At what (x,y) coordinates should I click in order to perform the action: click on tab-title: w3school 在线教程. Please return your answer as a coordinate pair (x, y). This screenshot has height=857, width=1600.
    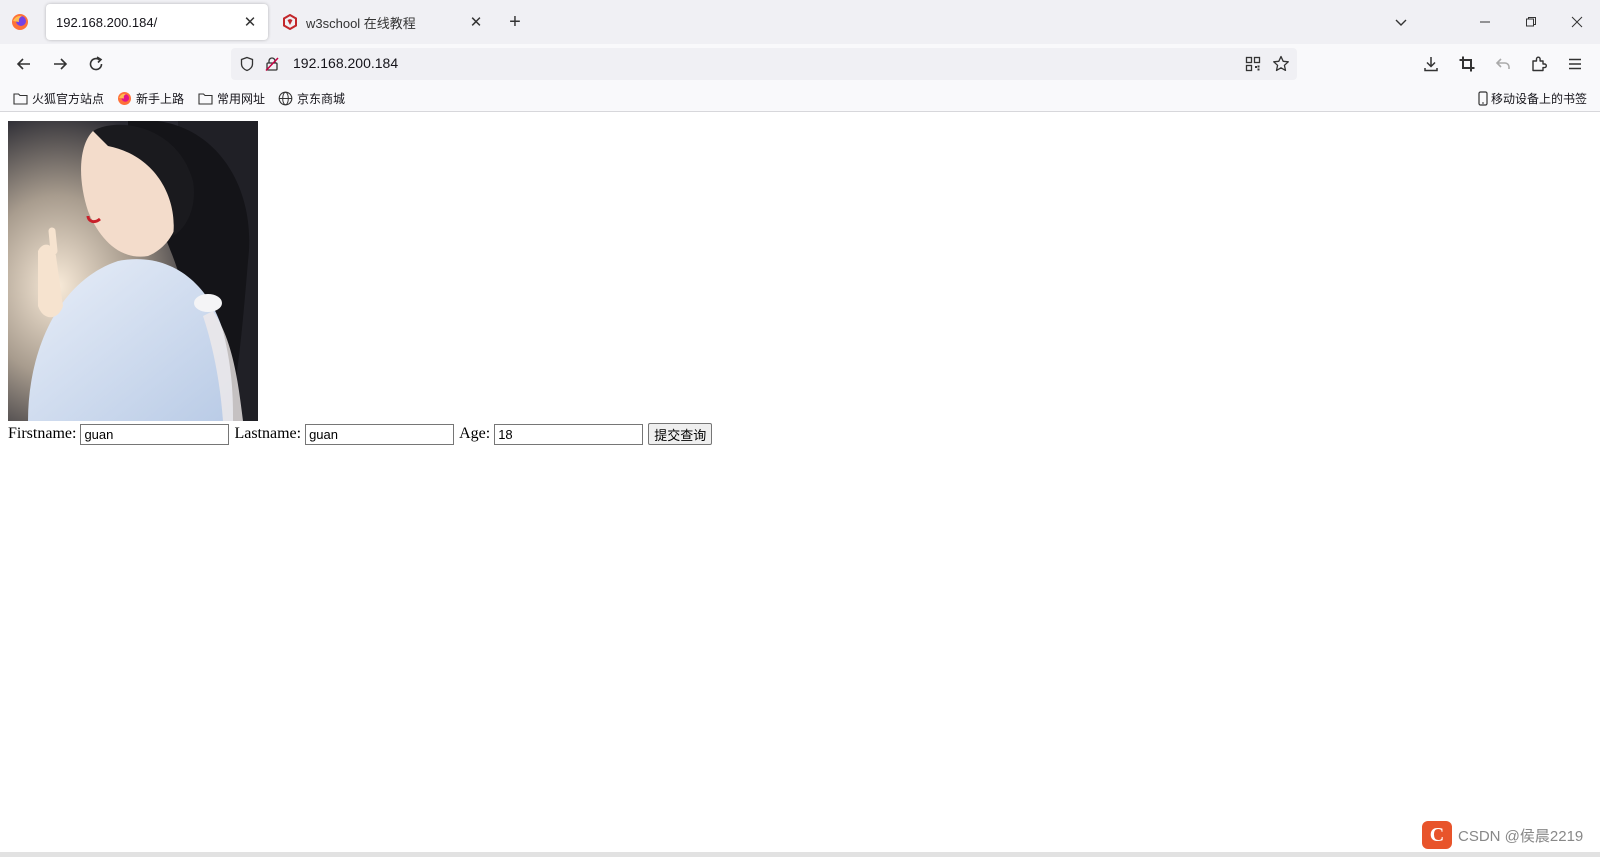
    Looking at the image, I should click on (361, 23).